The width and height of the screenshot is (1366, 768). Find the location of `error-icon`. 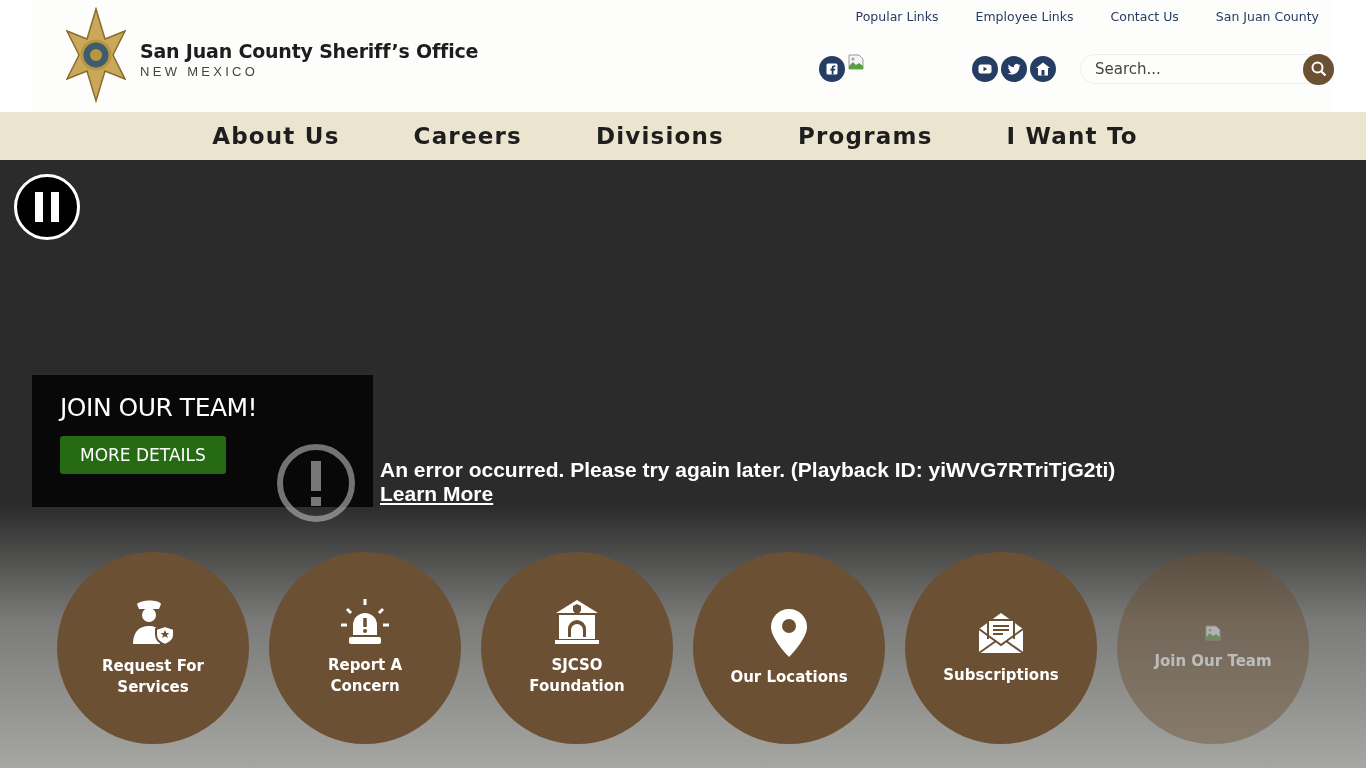

error-icon is located at coordinates (316, 483).